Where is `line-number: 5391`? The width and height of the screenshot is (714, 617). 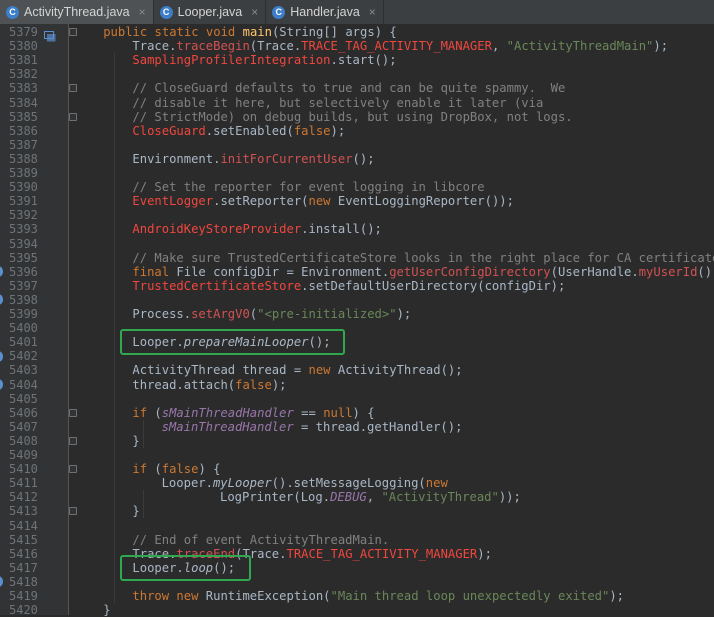 line-number: 5391 is located at coordinates (23, 201).